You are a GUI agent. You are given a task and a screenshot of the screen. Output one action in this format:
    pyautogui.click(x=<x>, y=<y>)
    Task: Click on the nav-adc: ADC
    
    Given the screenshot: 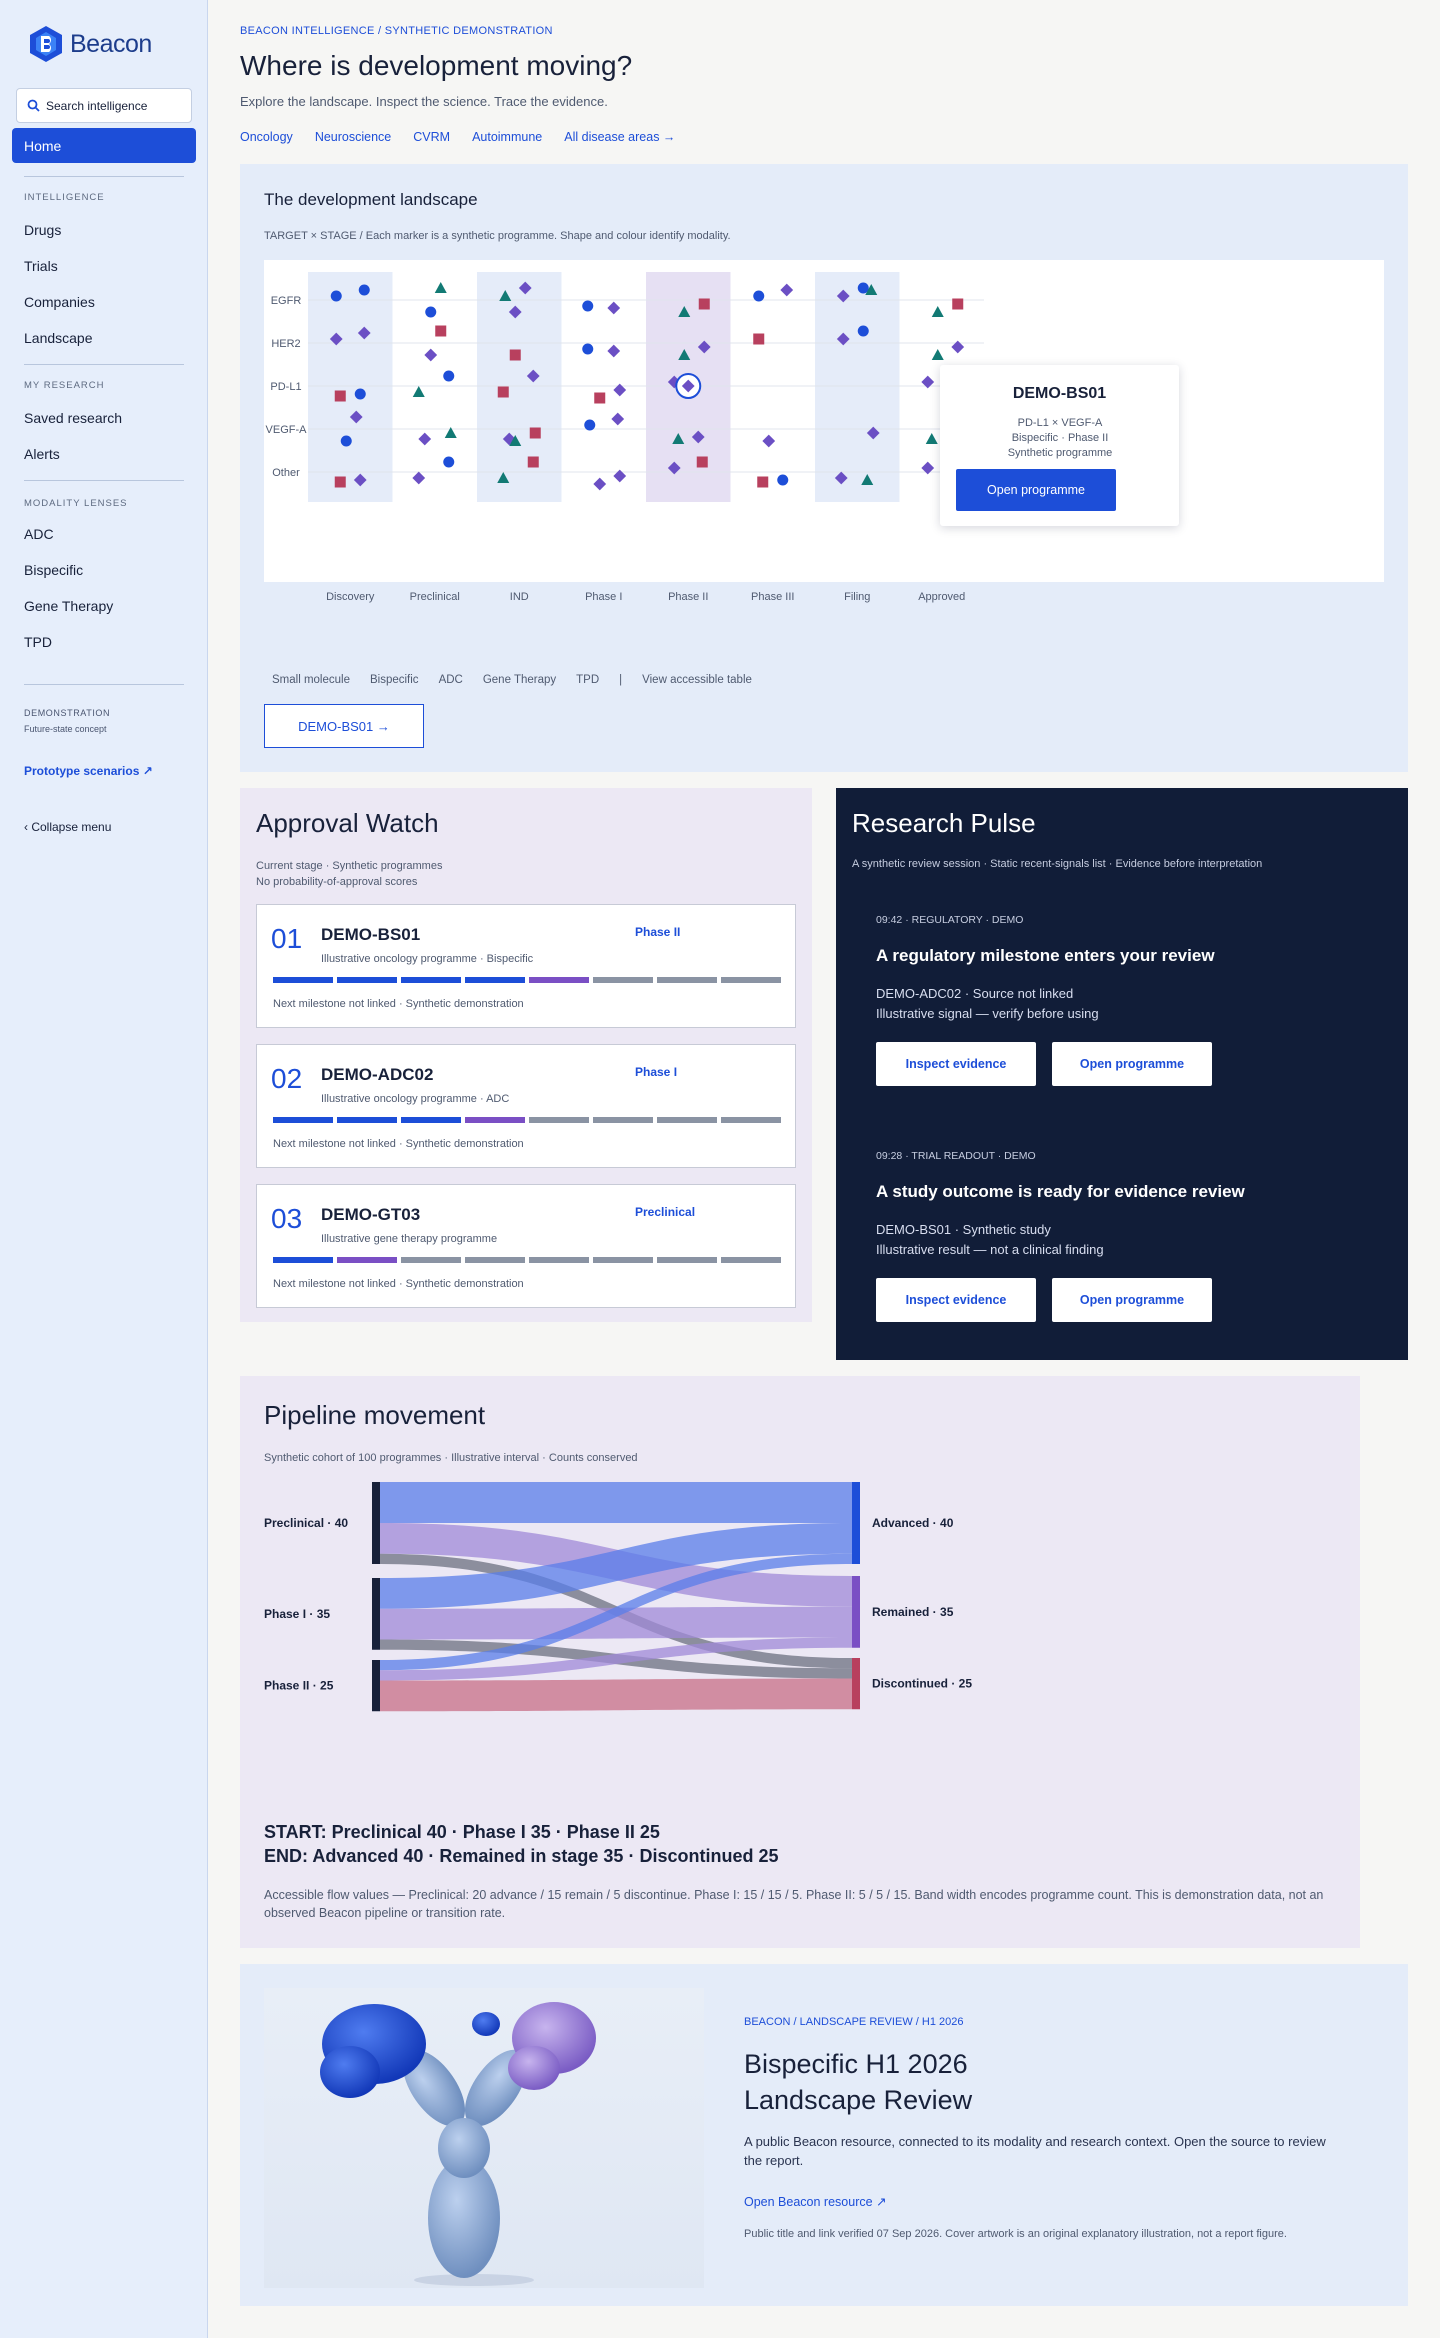 What is the action you would take?
    pyautogui.click(x=39, y=534)
    